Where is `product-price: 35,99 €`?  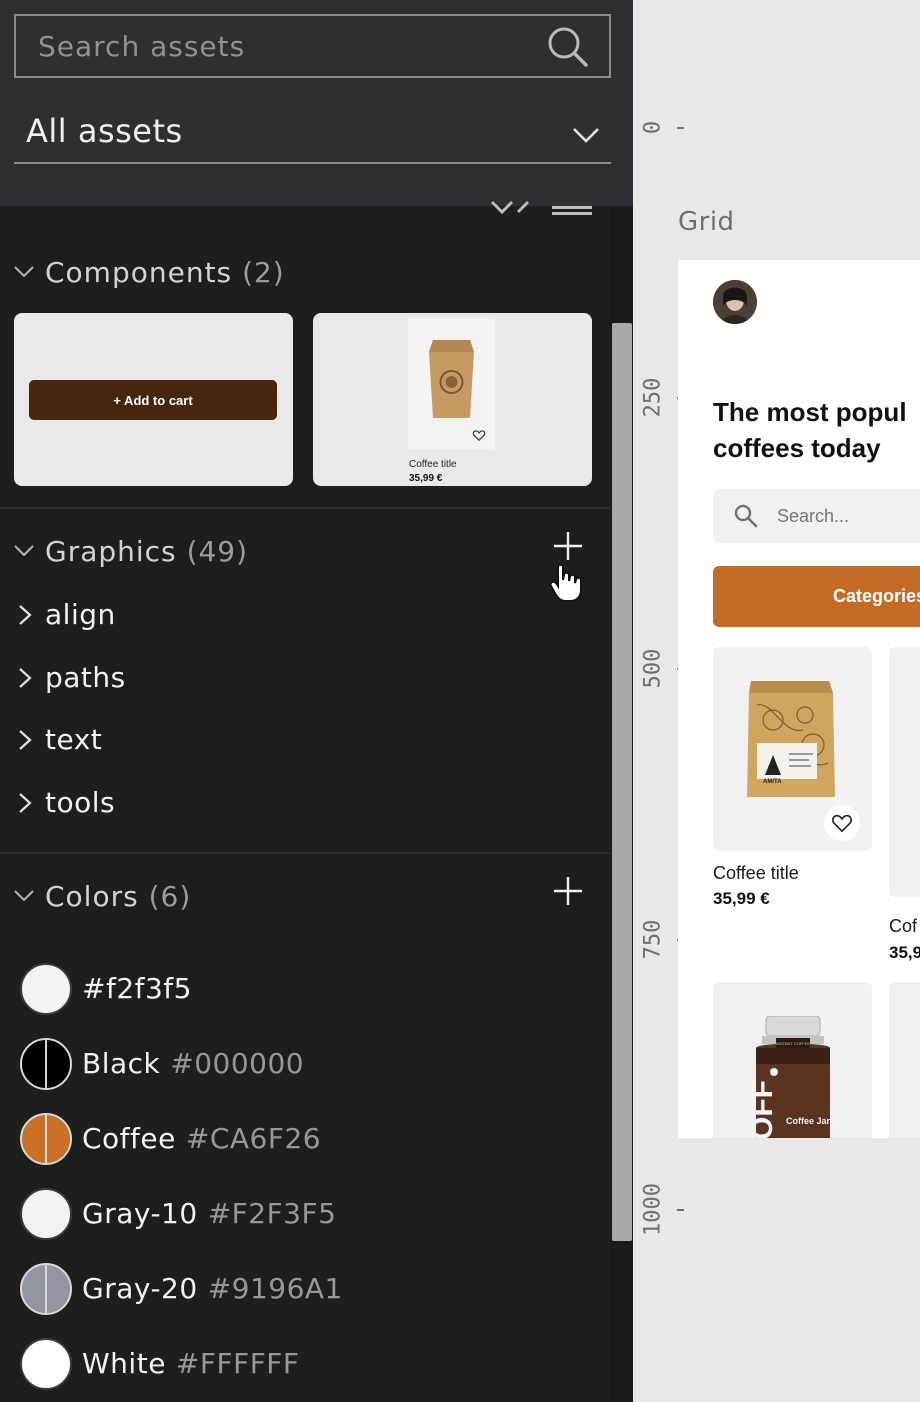
product-price: 35,99 € is located at coordinates (741, 898).